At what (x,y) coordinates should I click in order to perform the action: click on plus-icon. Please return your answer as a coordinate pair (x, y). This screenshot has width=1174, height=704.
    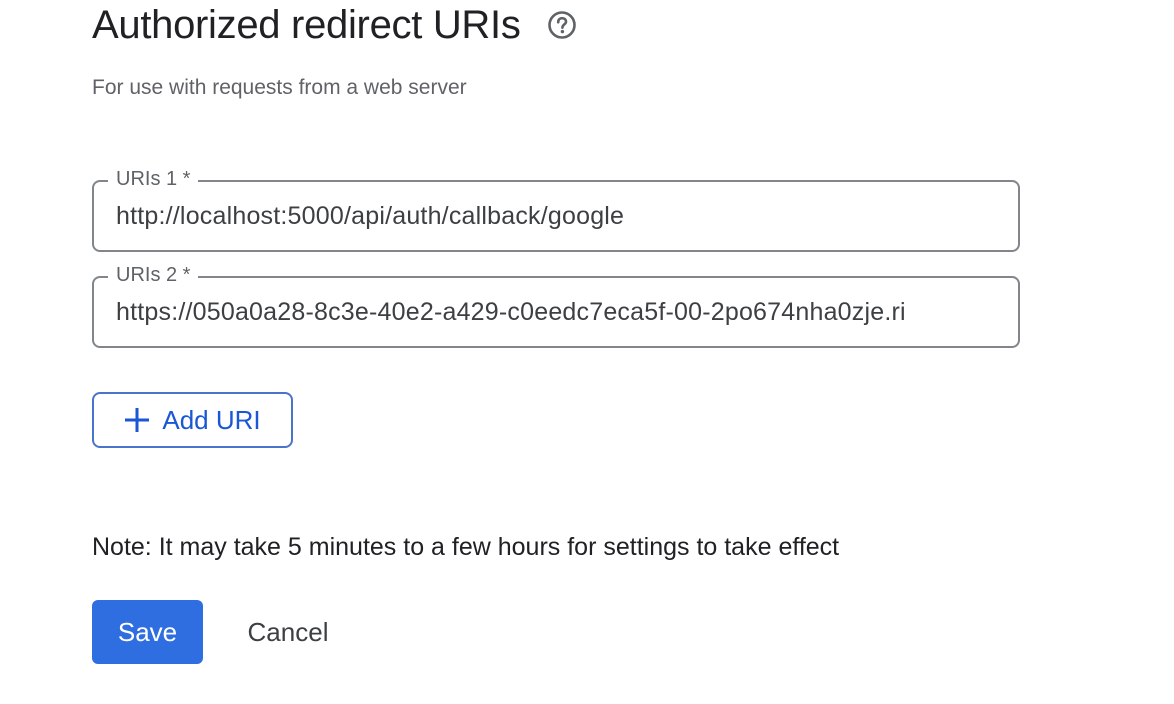
    Looking at the image, I should click on (137, 420).